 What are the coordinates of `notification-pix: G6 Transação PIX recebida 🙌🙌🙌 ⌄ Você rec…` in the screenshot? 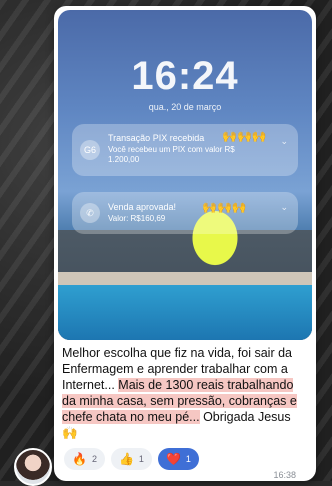 It's located at (185, 150).